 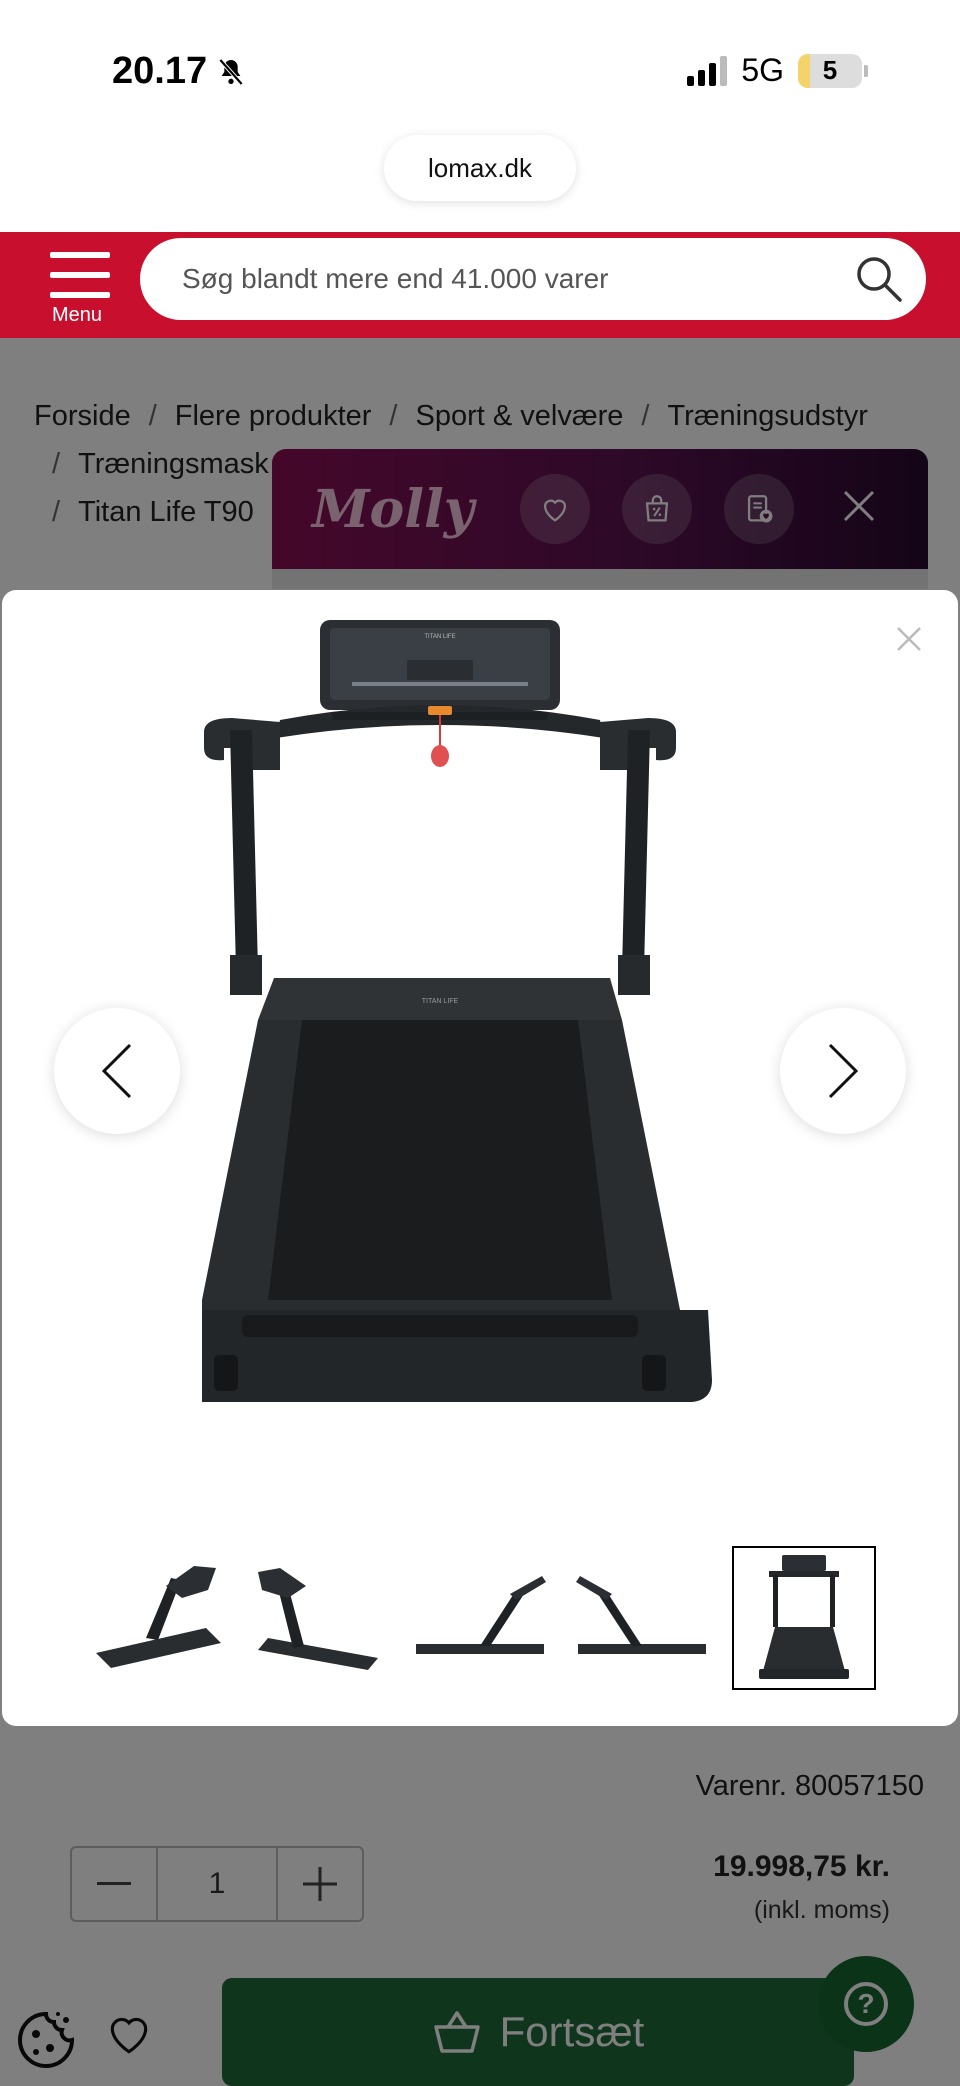 I want to click on menu-button: Menu, so click(x=82, y=284).